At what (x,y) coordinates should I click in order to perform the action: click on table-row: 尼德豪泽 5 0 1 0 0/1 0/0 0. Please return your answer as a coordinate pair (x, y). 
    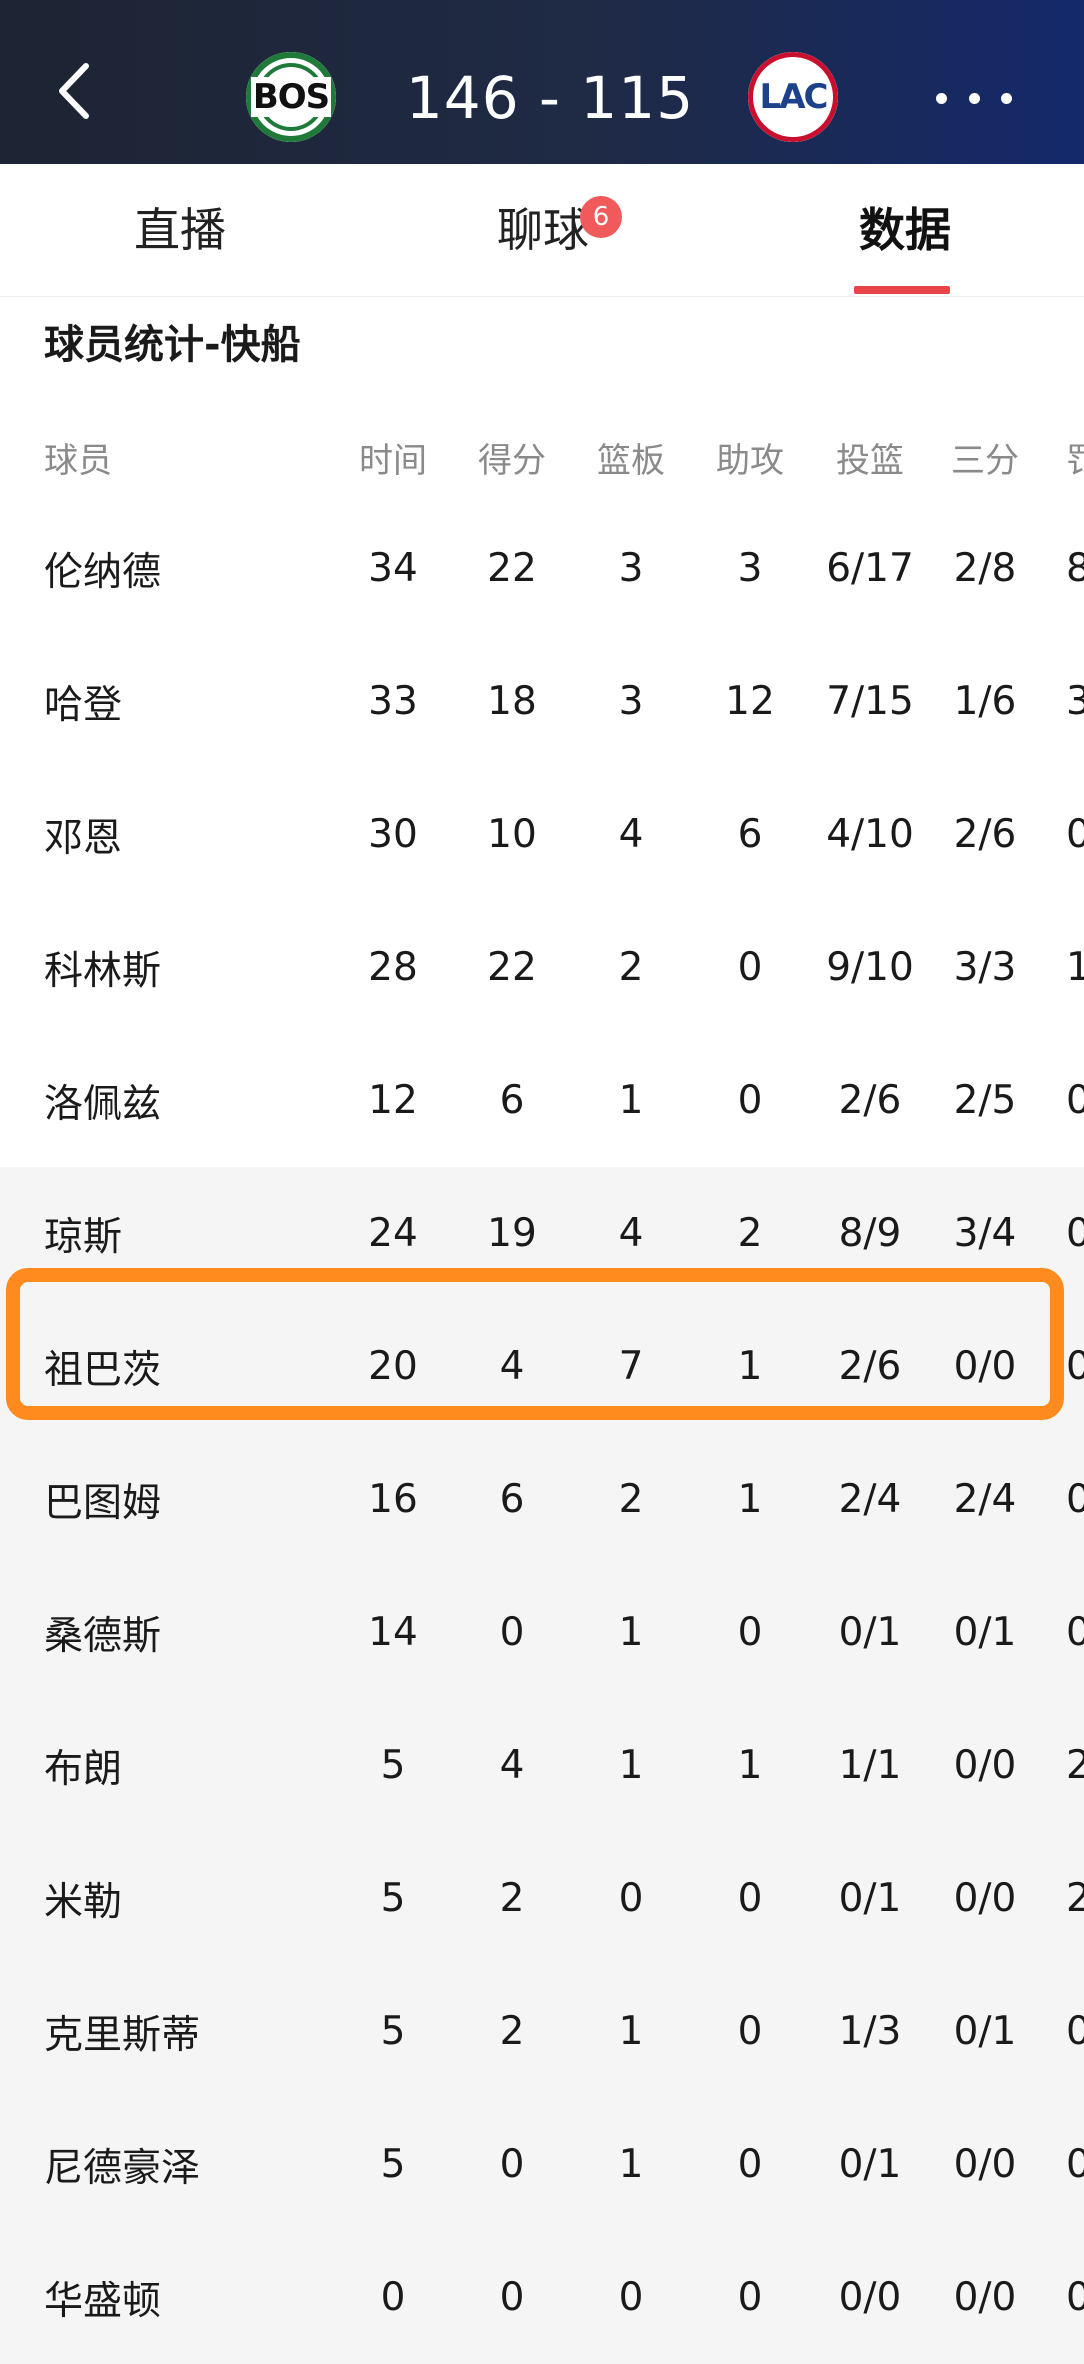
    Looking at the image, I should click on (542, 2164).